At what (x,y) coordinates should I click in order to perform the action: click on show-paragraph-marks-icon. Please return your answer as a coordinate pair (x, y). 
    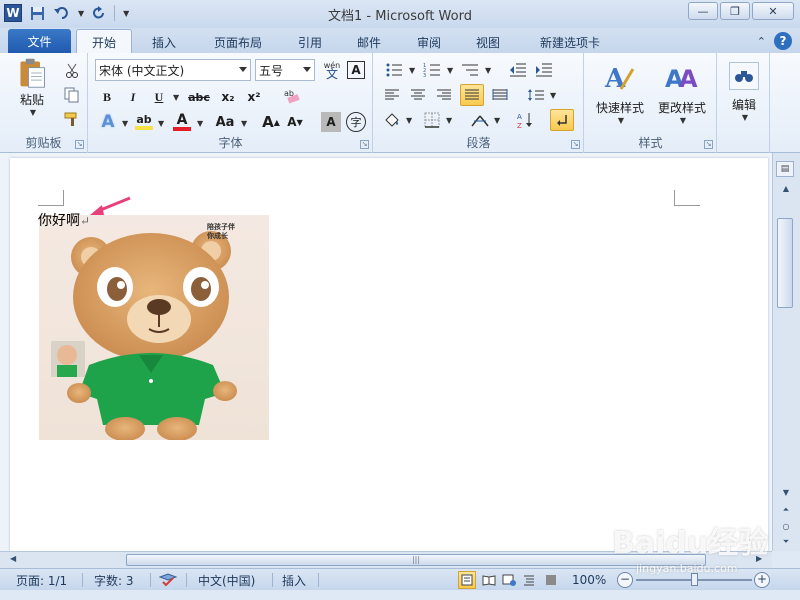
    Looking at the image, I should click on (562, 120).